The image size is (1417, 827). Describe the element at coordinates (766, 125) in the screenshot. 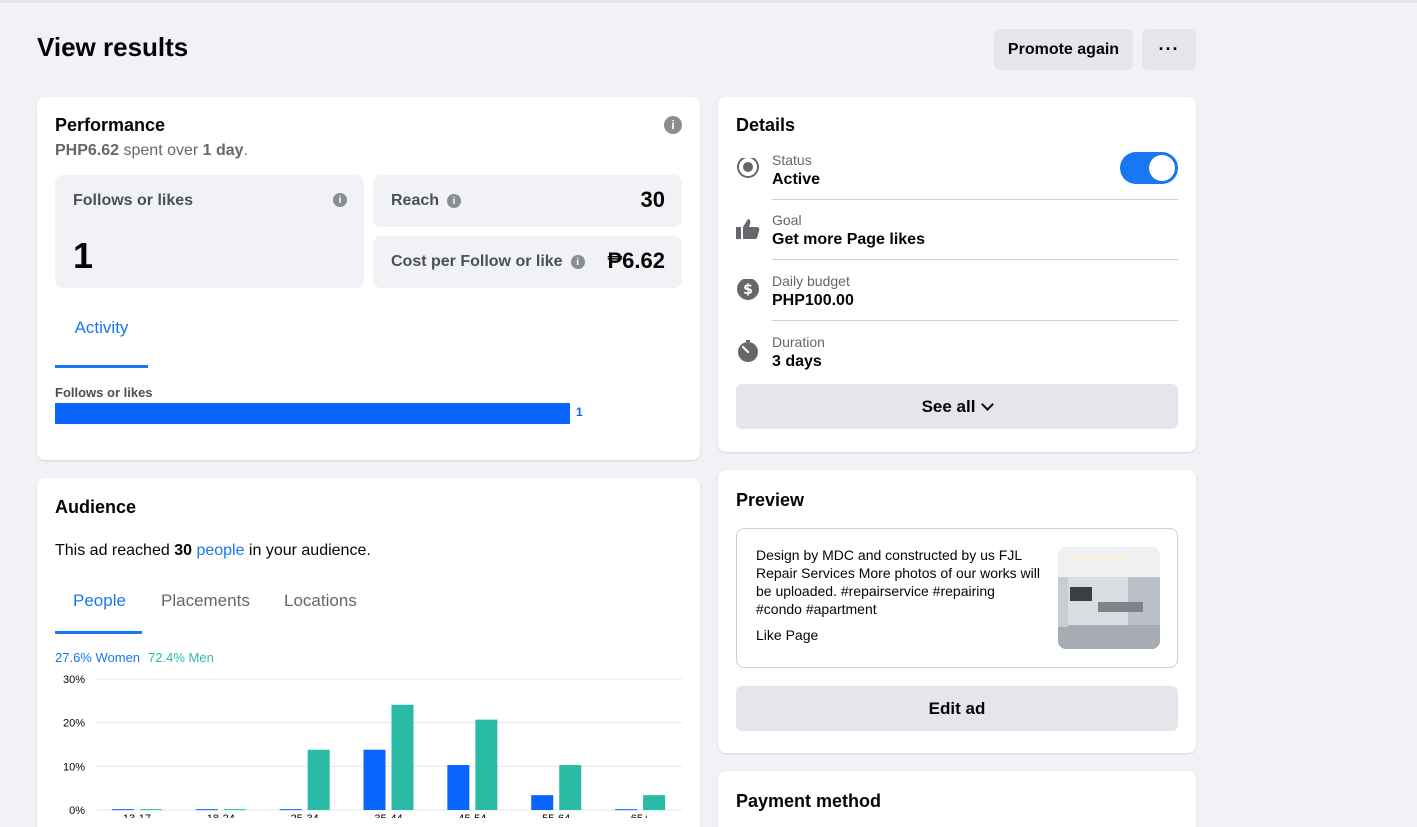

I see `details-title: Details` at that location.